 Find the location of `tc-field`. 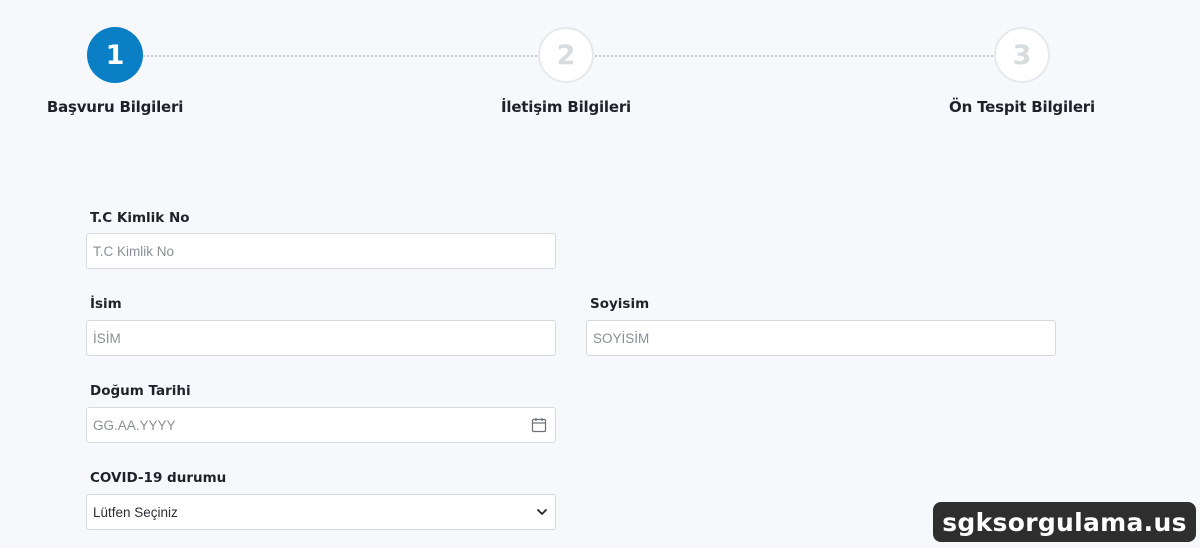

tc-field is located at coordinates (321, 251).